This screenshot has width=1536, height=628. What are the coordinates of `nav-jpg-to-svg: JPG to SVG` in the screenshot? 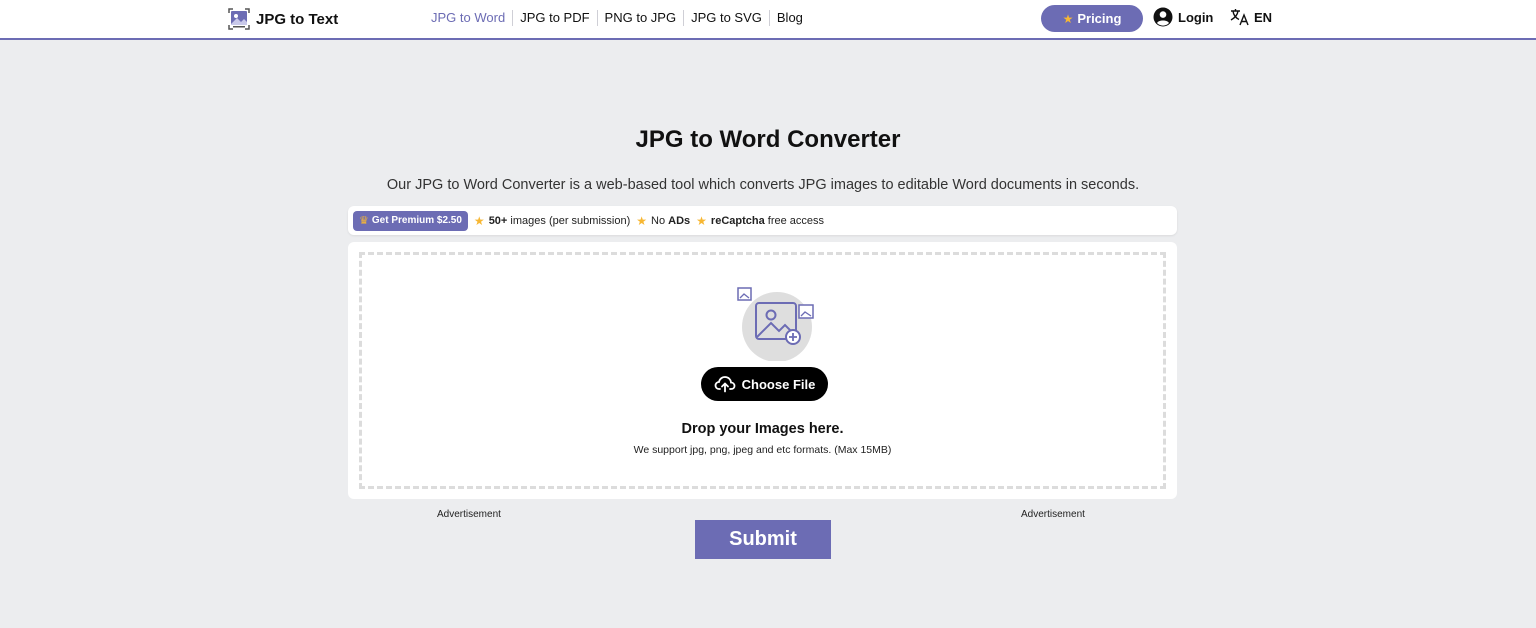 It's located at (726, 18).